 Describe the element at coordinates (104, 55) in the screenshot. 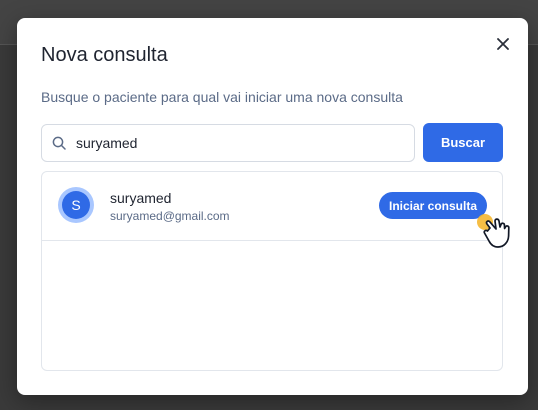

I see `modal-title: Nova consulta` at that location.